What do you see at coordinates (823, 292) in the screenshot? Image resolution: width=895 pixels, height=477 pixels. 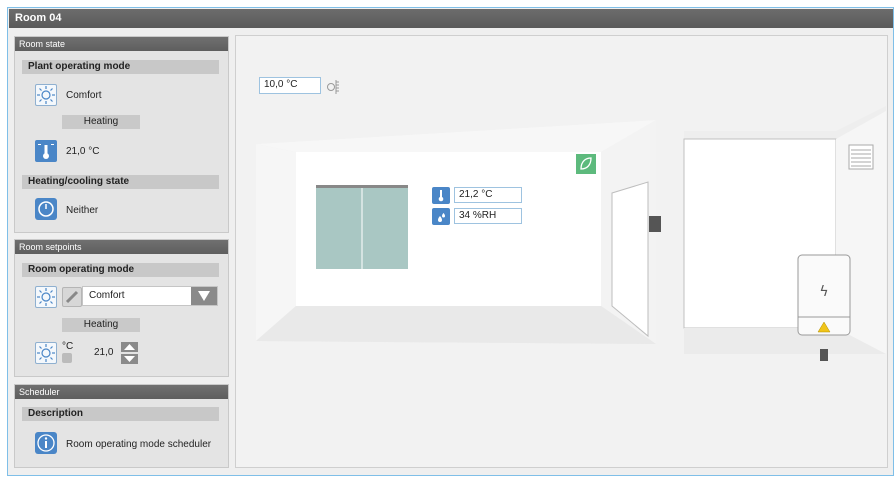 I see `svg-text: ϟ` at bounding box center [823, 292].